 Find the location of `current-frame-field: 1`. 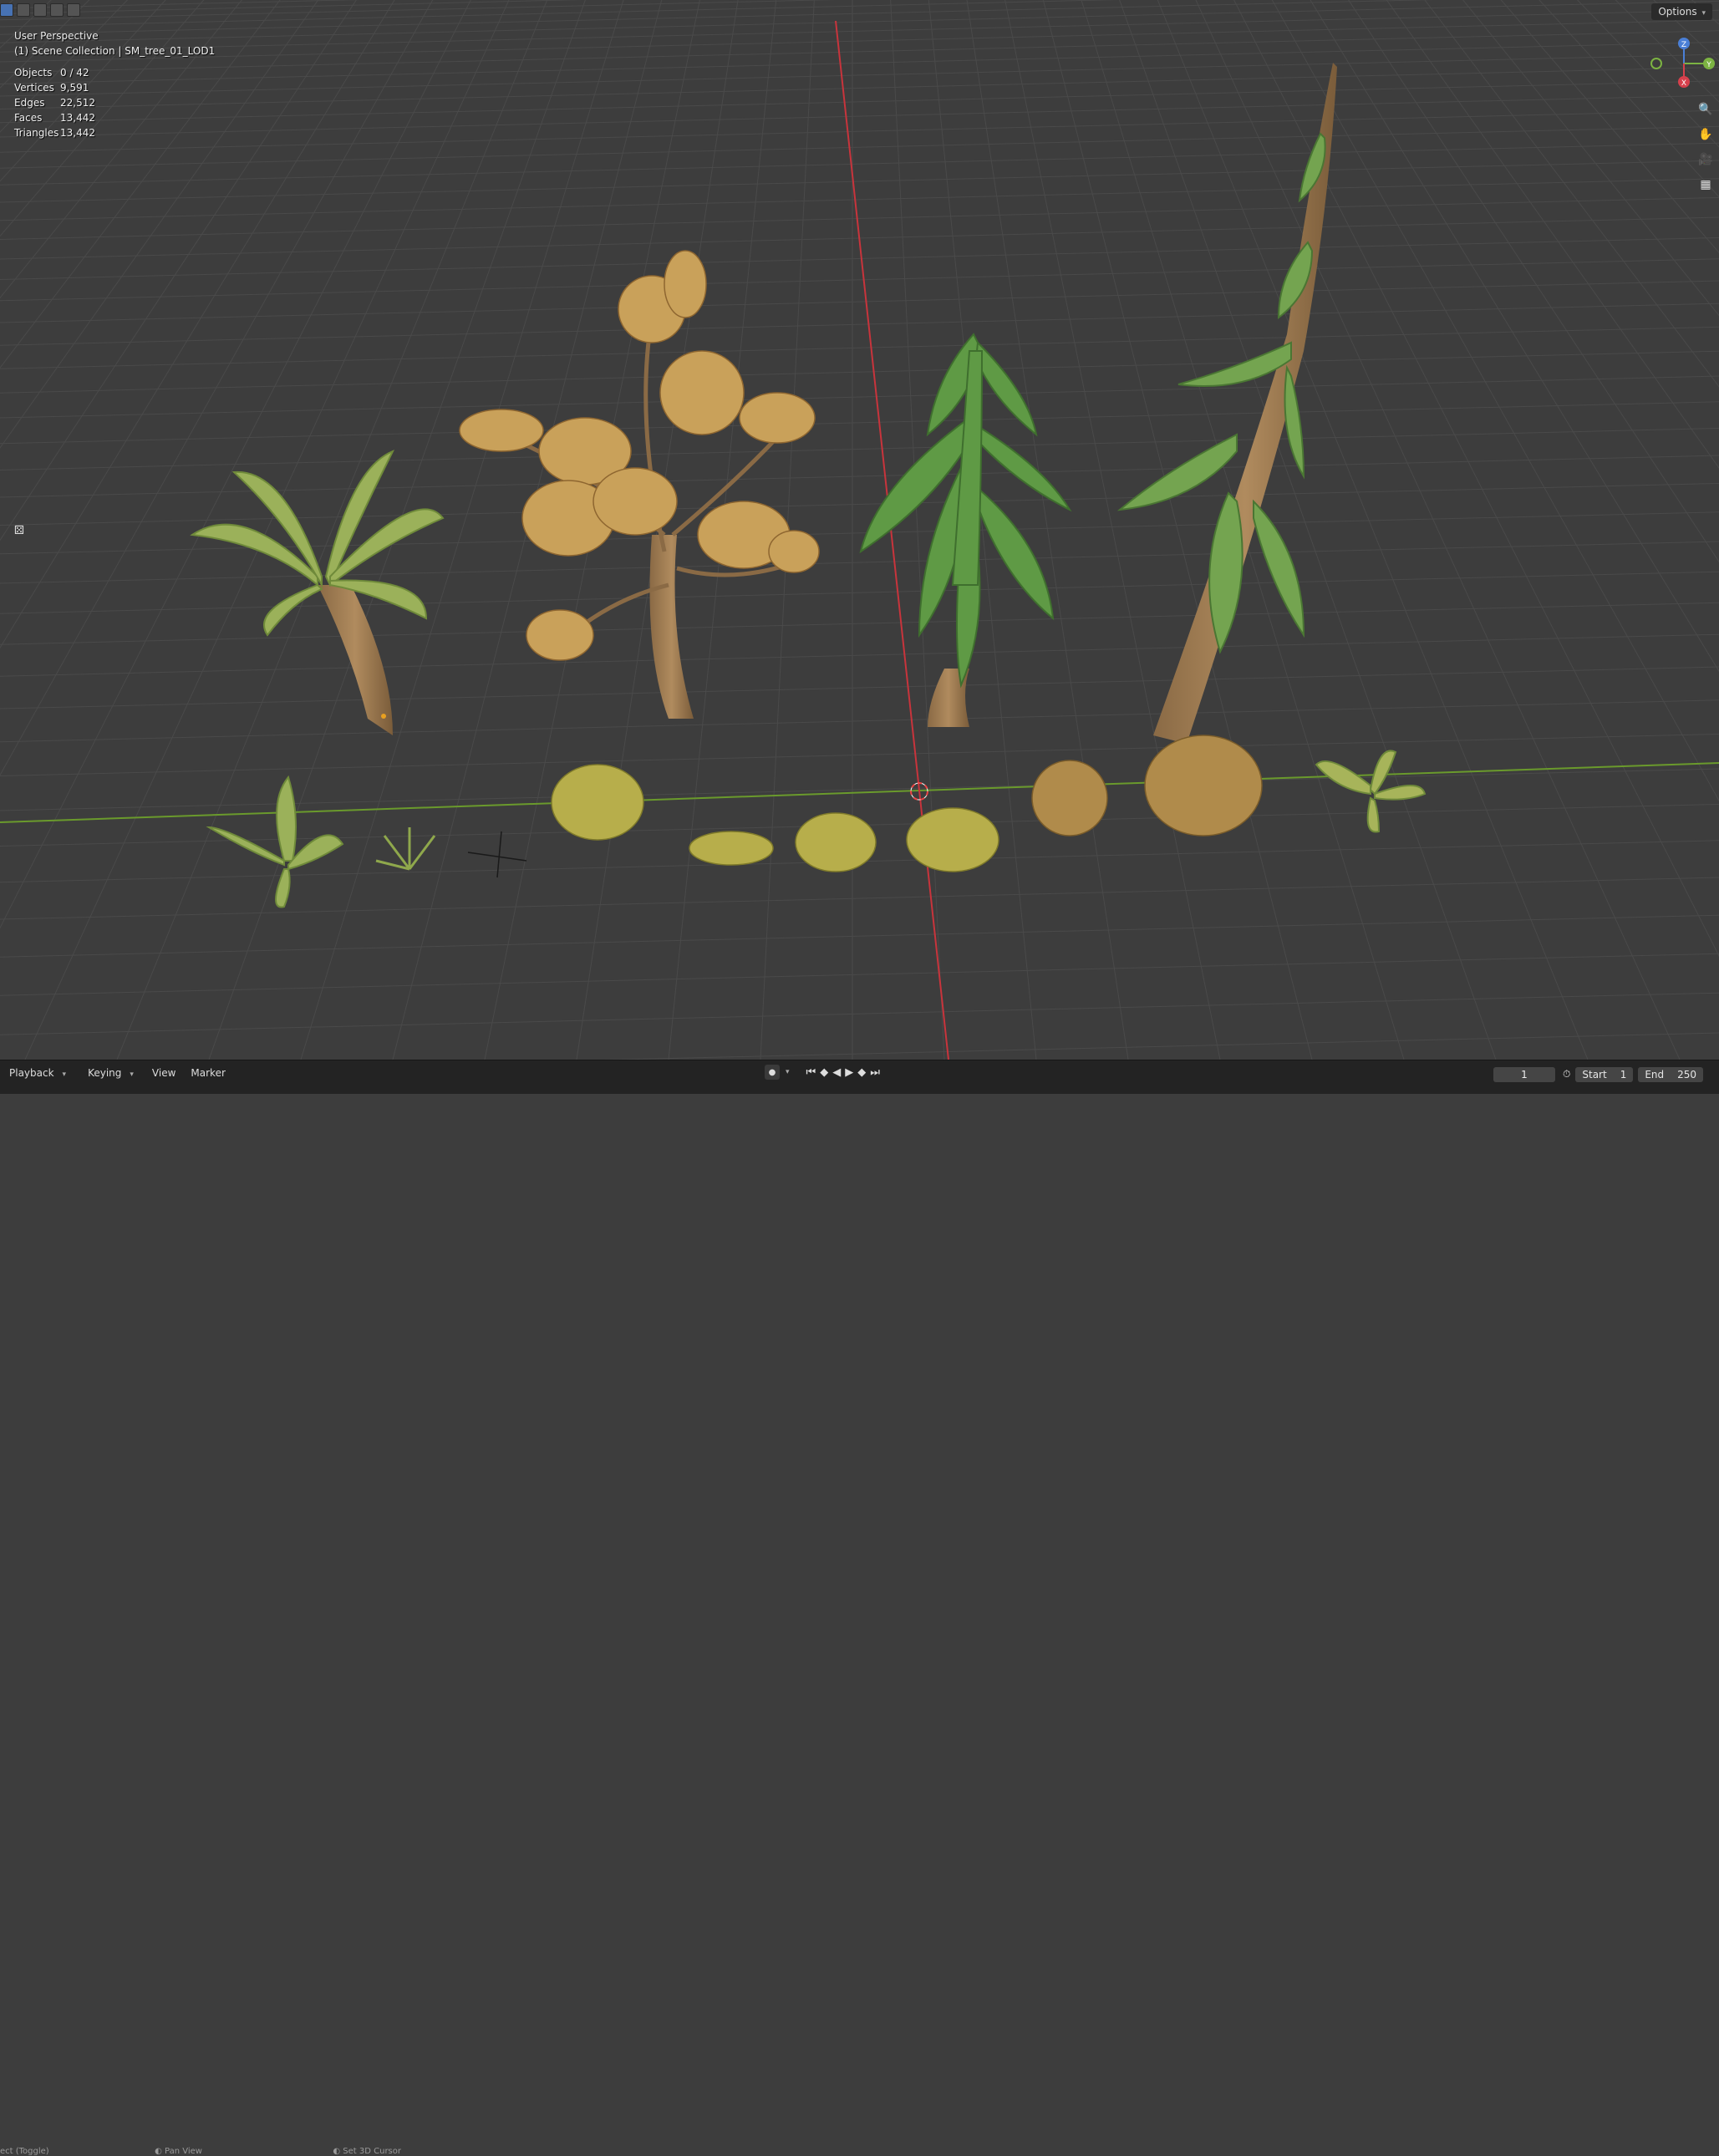

current-frame-field: 1 is located at coordinates (1524, 1074).